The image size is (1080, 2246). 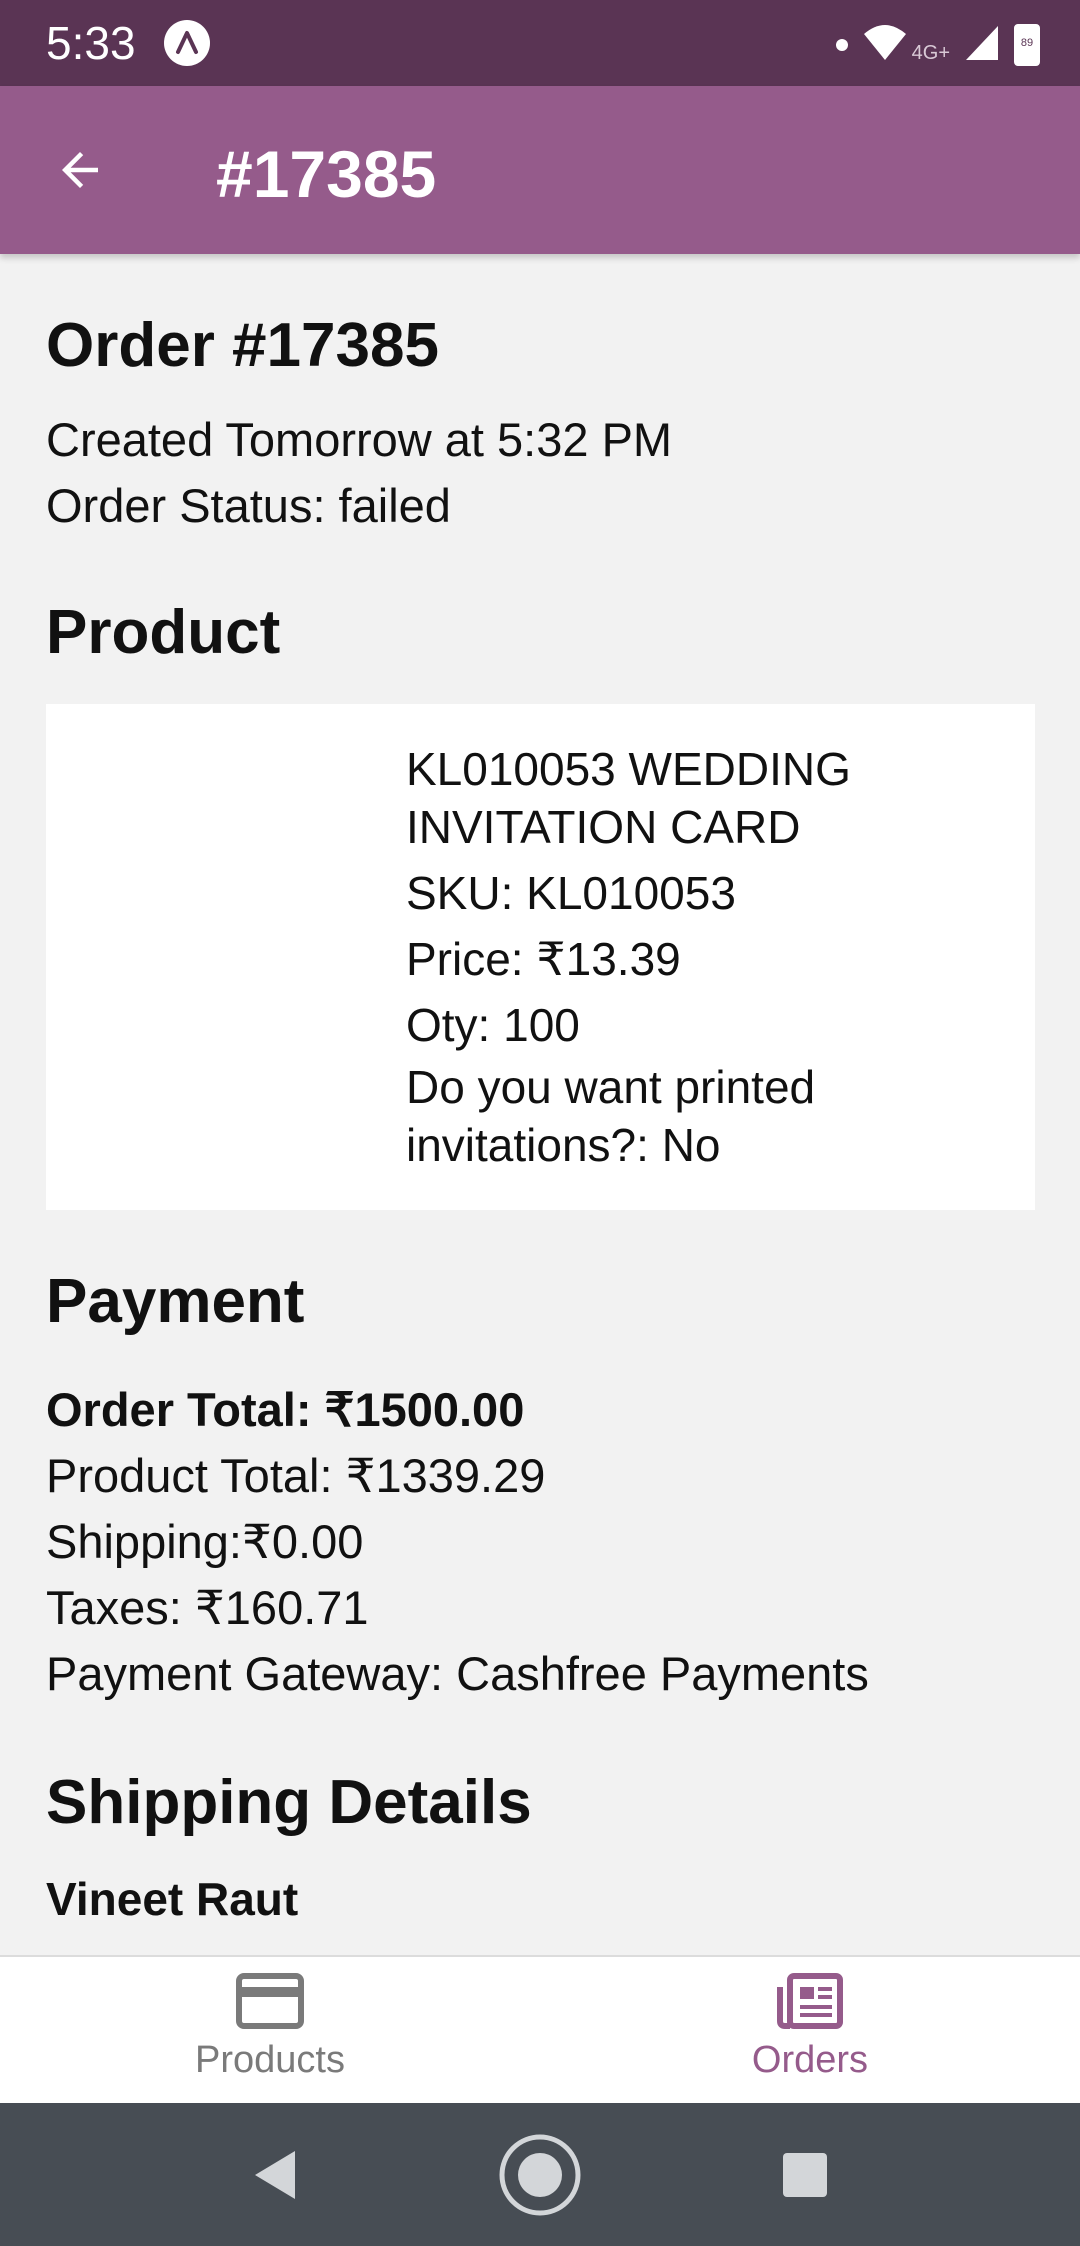 I want to click on order-heading: Order #17385, so click(x=242, y=345).